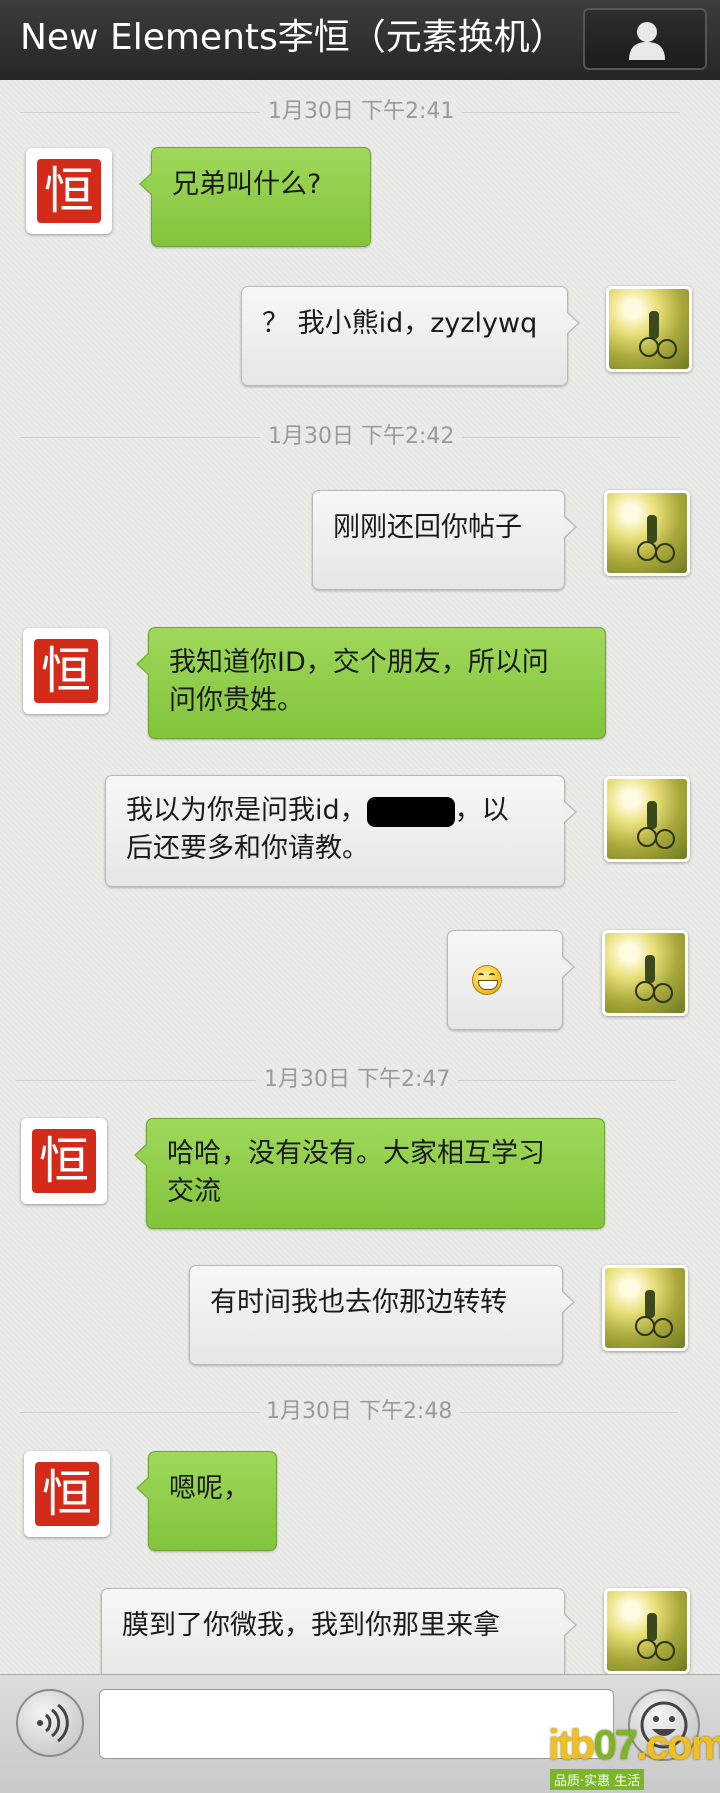  I want to click on timestamp-divider: 1月30日 下午2:42, so click(360, 437).